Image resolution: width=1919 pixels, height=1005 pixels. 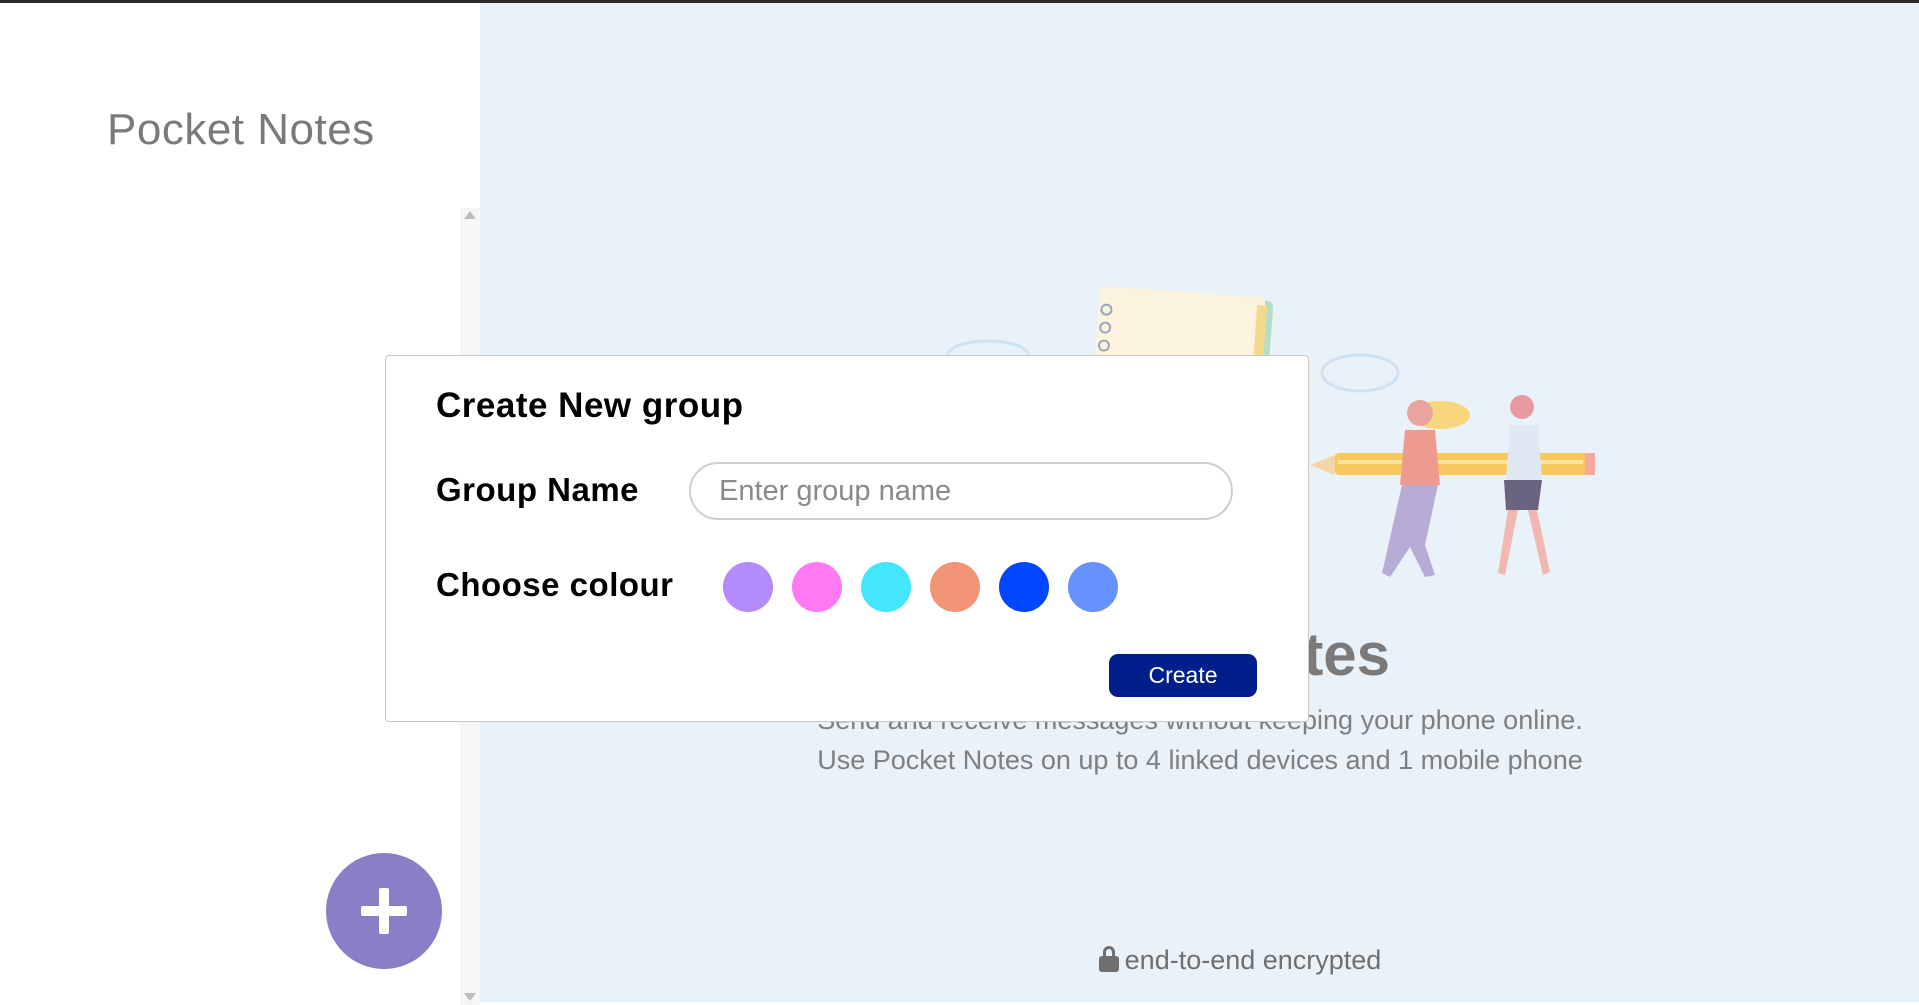 What do you see at coordinates (470, 997) in the screenshot?
I see `scroll-down-arrow-icon` at bounding box center [470, 997].